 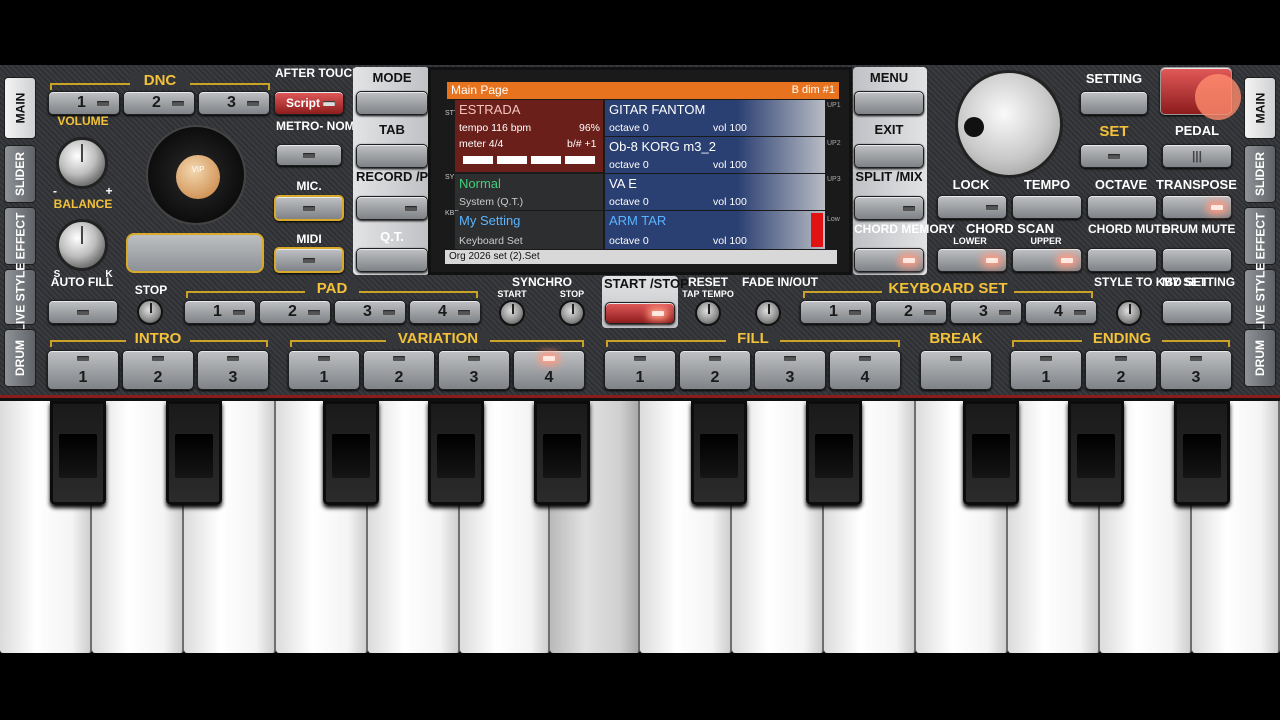 I want to click on data-dial-knob, so click(x=1009, y=124).